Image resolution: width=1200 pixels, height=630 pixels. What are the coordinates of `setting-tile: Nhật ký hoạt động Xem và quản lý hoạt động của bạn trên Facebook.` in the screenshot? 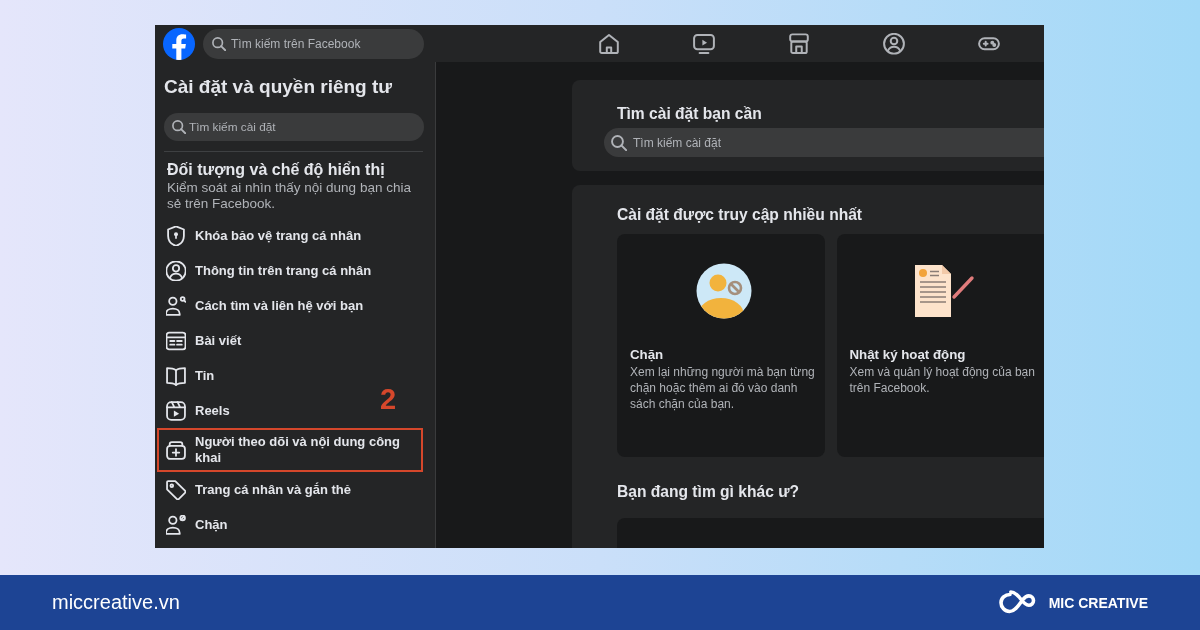 It's located at (940, 345).